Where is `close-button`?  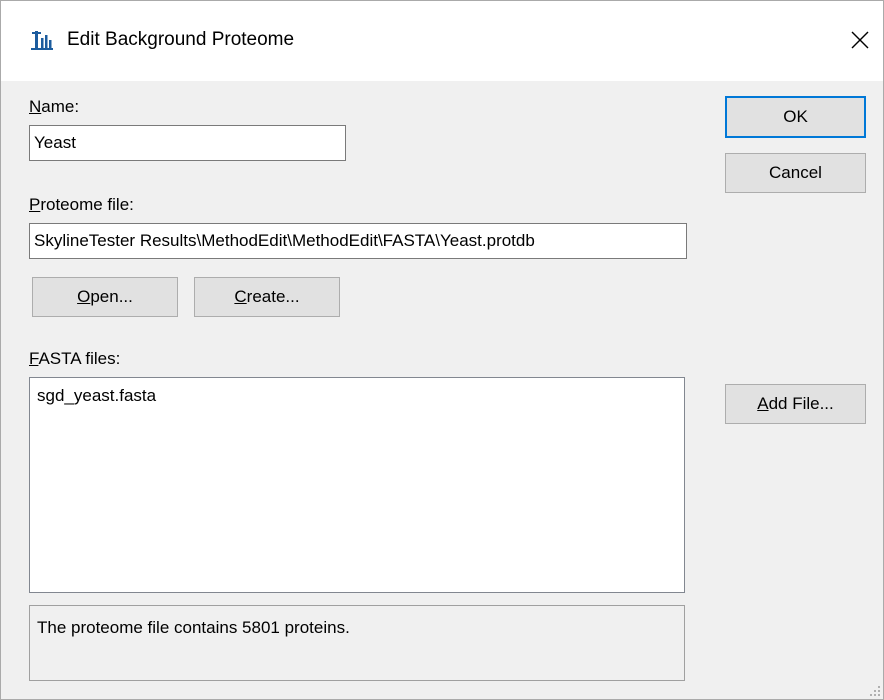 close-button is located at coordinates (860, 40).